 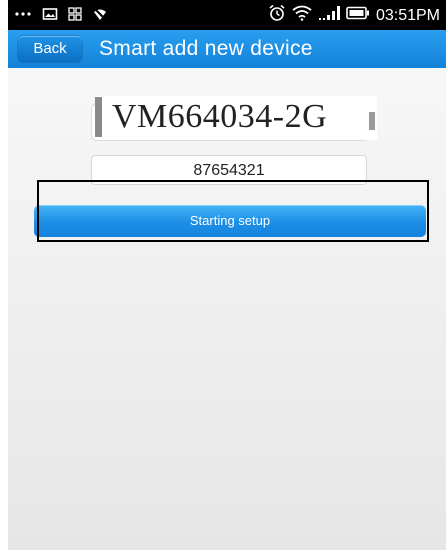 What do you see at coordinates (302, 15) in the screenshot?
I see `wifi-icon` at bounding box center [302, 15].